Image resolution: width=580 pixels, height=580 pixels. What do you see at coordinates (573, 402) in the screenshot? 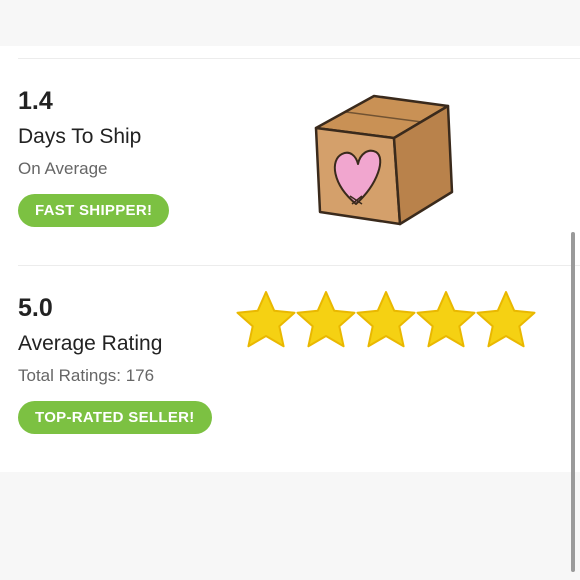
I see `scrollbar` at bounding box center [573, 402].